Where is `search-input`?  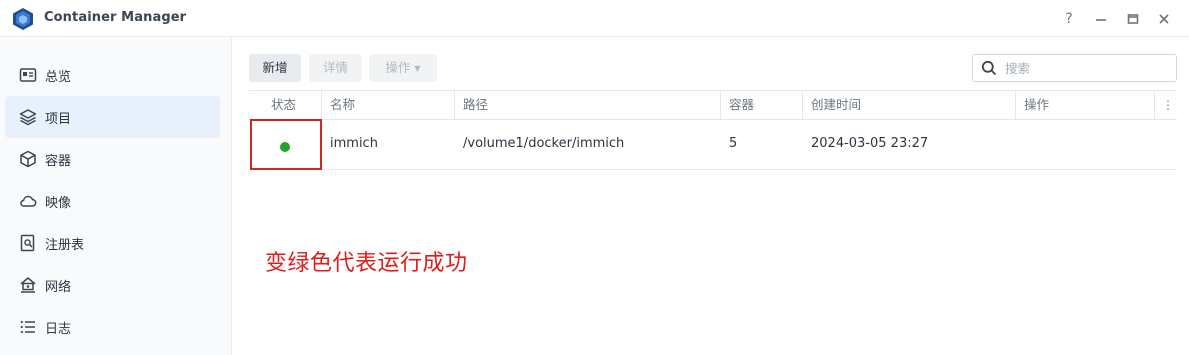
search-input is located at coordinates (1085, 68).